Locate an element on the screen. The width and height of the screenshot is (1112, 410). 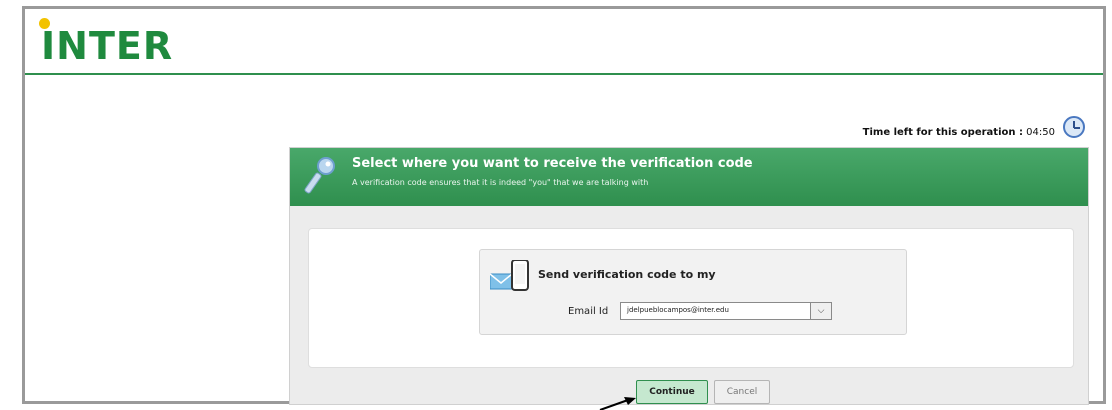
email-select: jdelpueblocampos@inter.edu ⌵ is located at coordinates (726, 311).